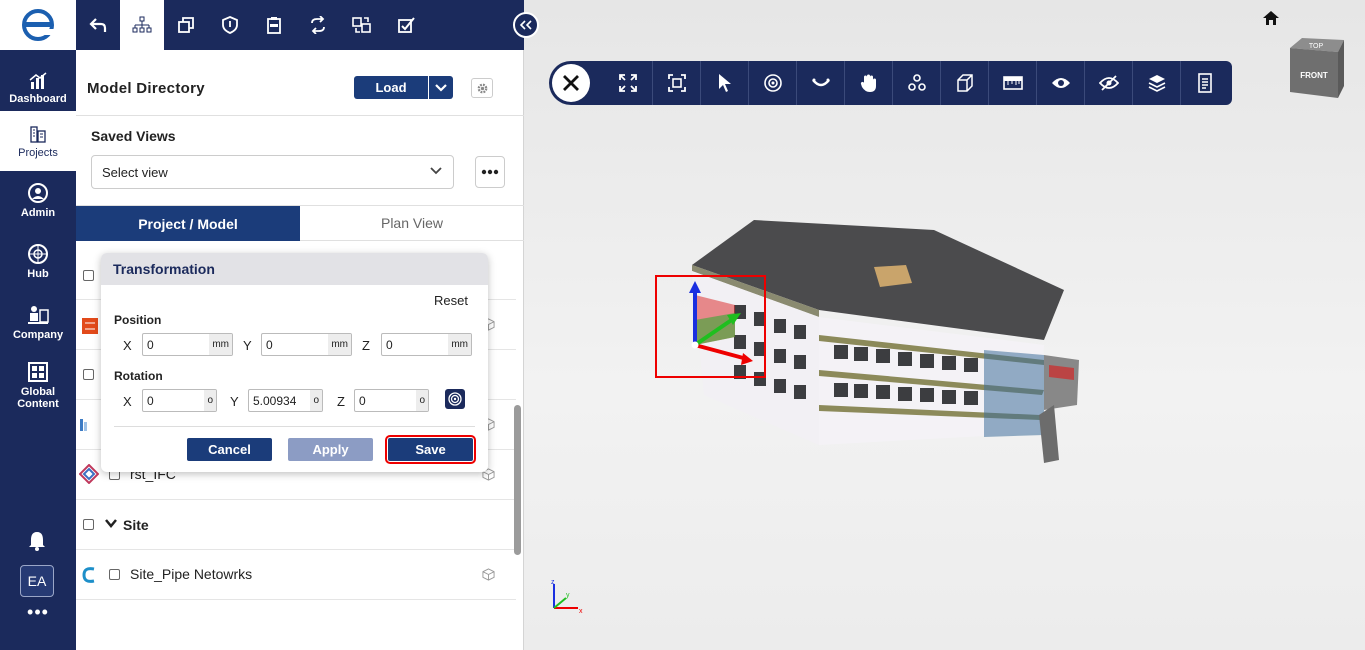 Image resolution: width=1365 pixels, height=650 pixels. Describe the element at coordinates (274, 25) in the screenshot. I see `rfi-button` at that location.